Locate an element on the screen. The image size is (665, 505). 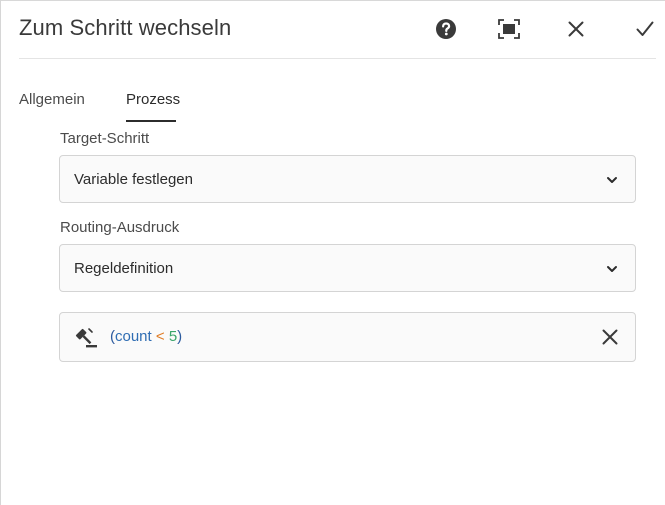
target-step-value: Variable festlegen is located at coordinates (133, 179).